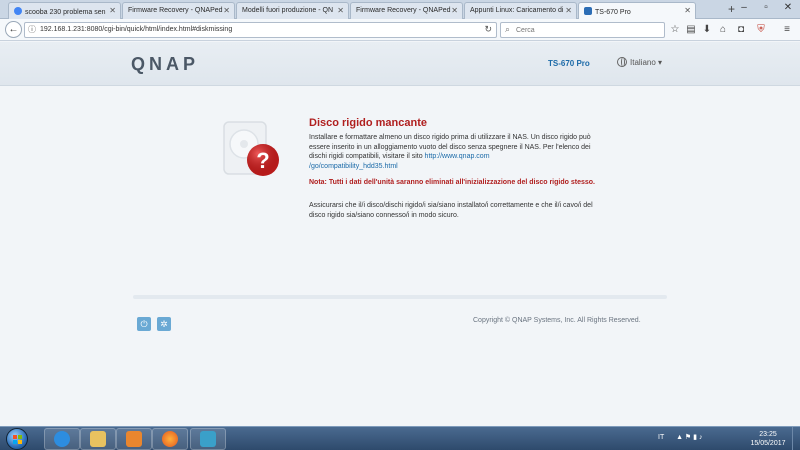  I want to click on taskbar-explorer, so click(98, 439).